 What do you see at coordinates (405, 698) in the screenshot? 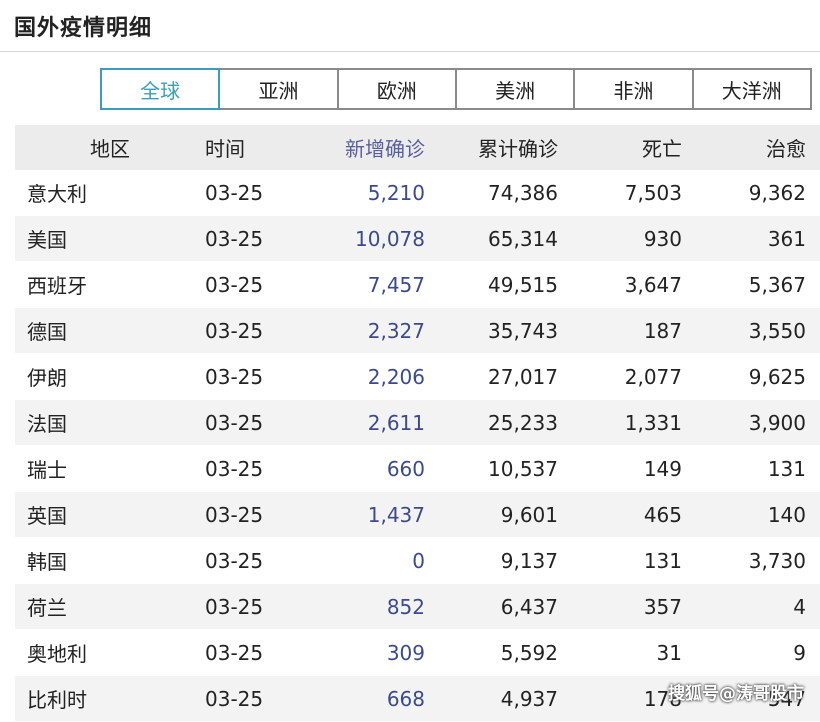
I see `cell-new-confirmed: 668` at bounding box center [405, 698].